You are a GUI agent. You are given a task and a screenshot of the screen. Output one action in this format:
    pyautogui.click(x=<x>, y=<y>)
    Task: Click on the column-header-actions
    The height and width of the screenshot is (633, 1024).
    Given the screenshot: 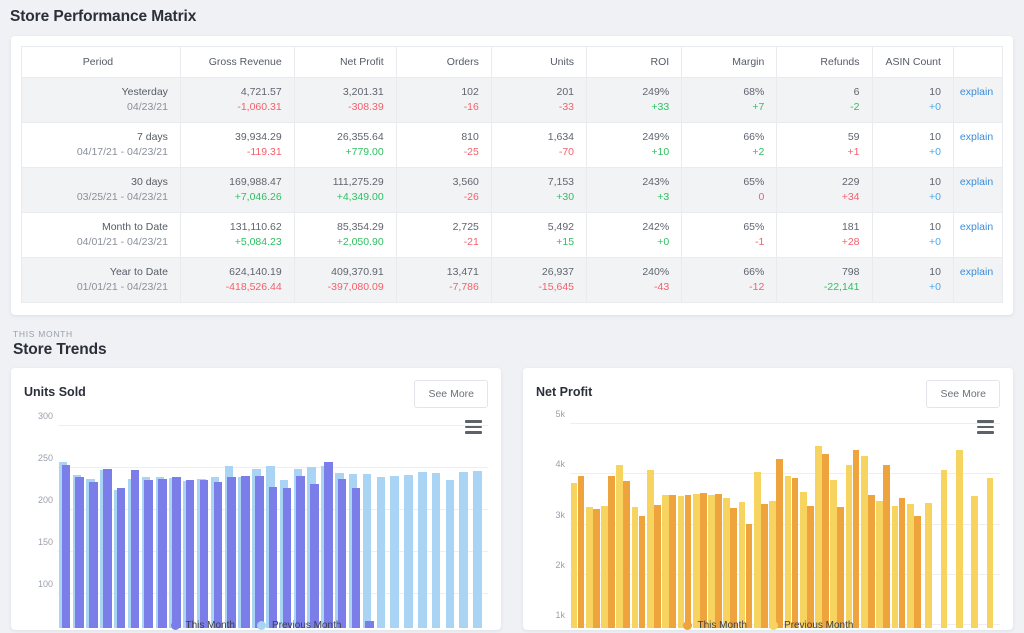 What is the action you would take?
    pyautogui.click(x=978, y=62)
    